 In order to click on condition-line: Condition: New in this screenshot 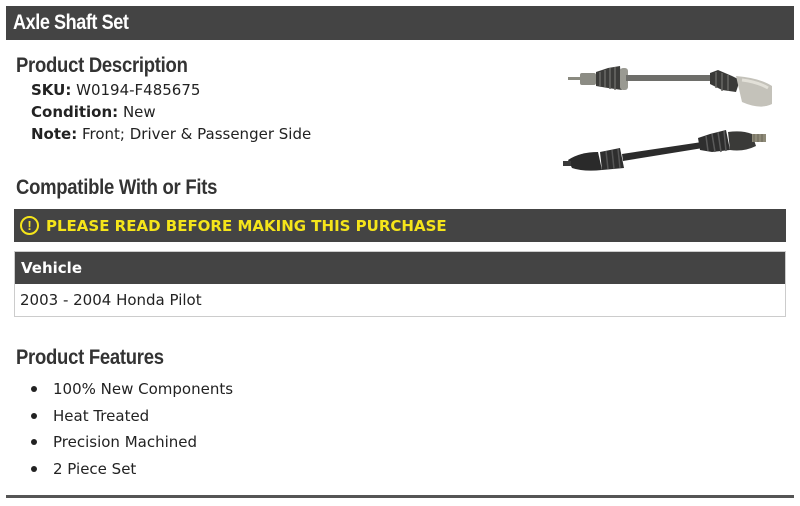, I will do `click(93, 112)`.